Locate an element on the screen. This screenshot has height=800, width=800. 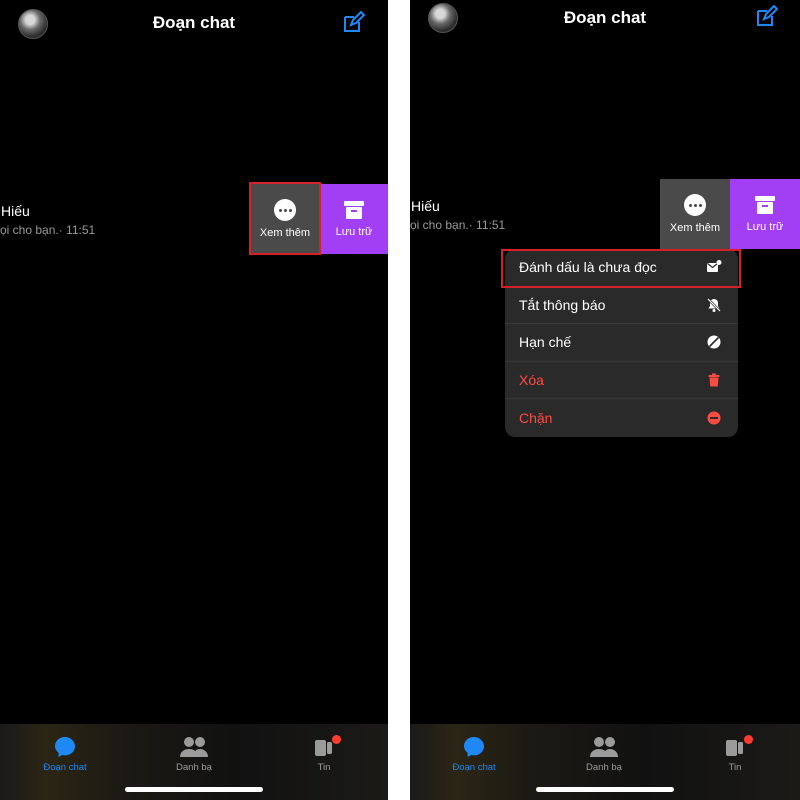
menu-item-delete: Xóa is located at coordinates (621, 381).